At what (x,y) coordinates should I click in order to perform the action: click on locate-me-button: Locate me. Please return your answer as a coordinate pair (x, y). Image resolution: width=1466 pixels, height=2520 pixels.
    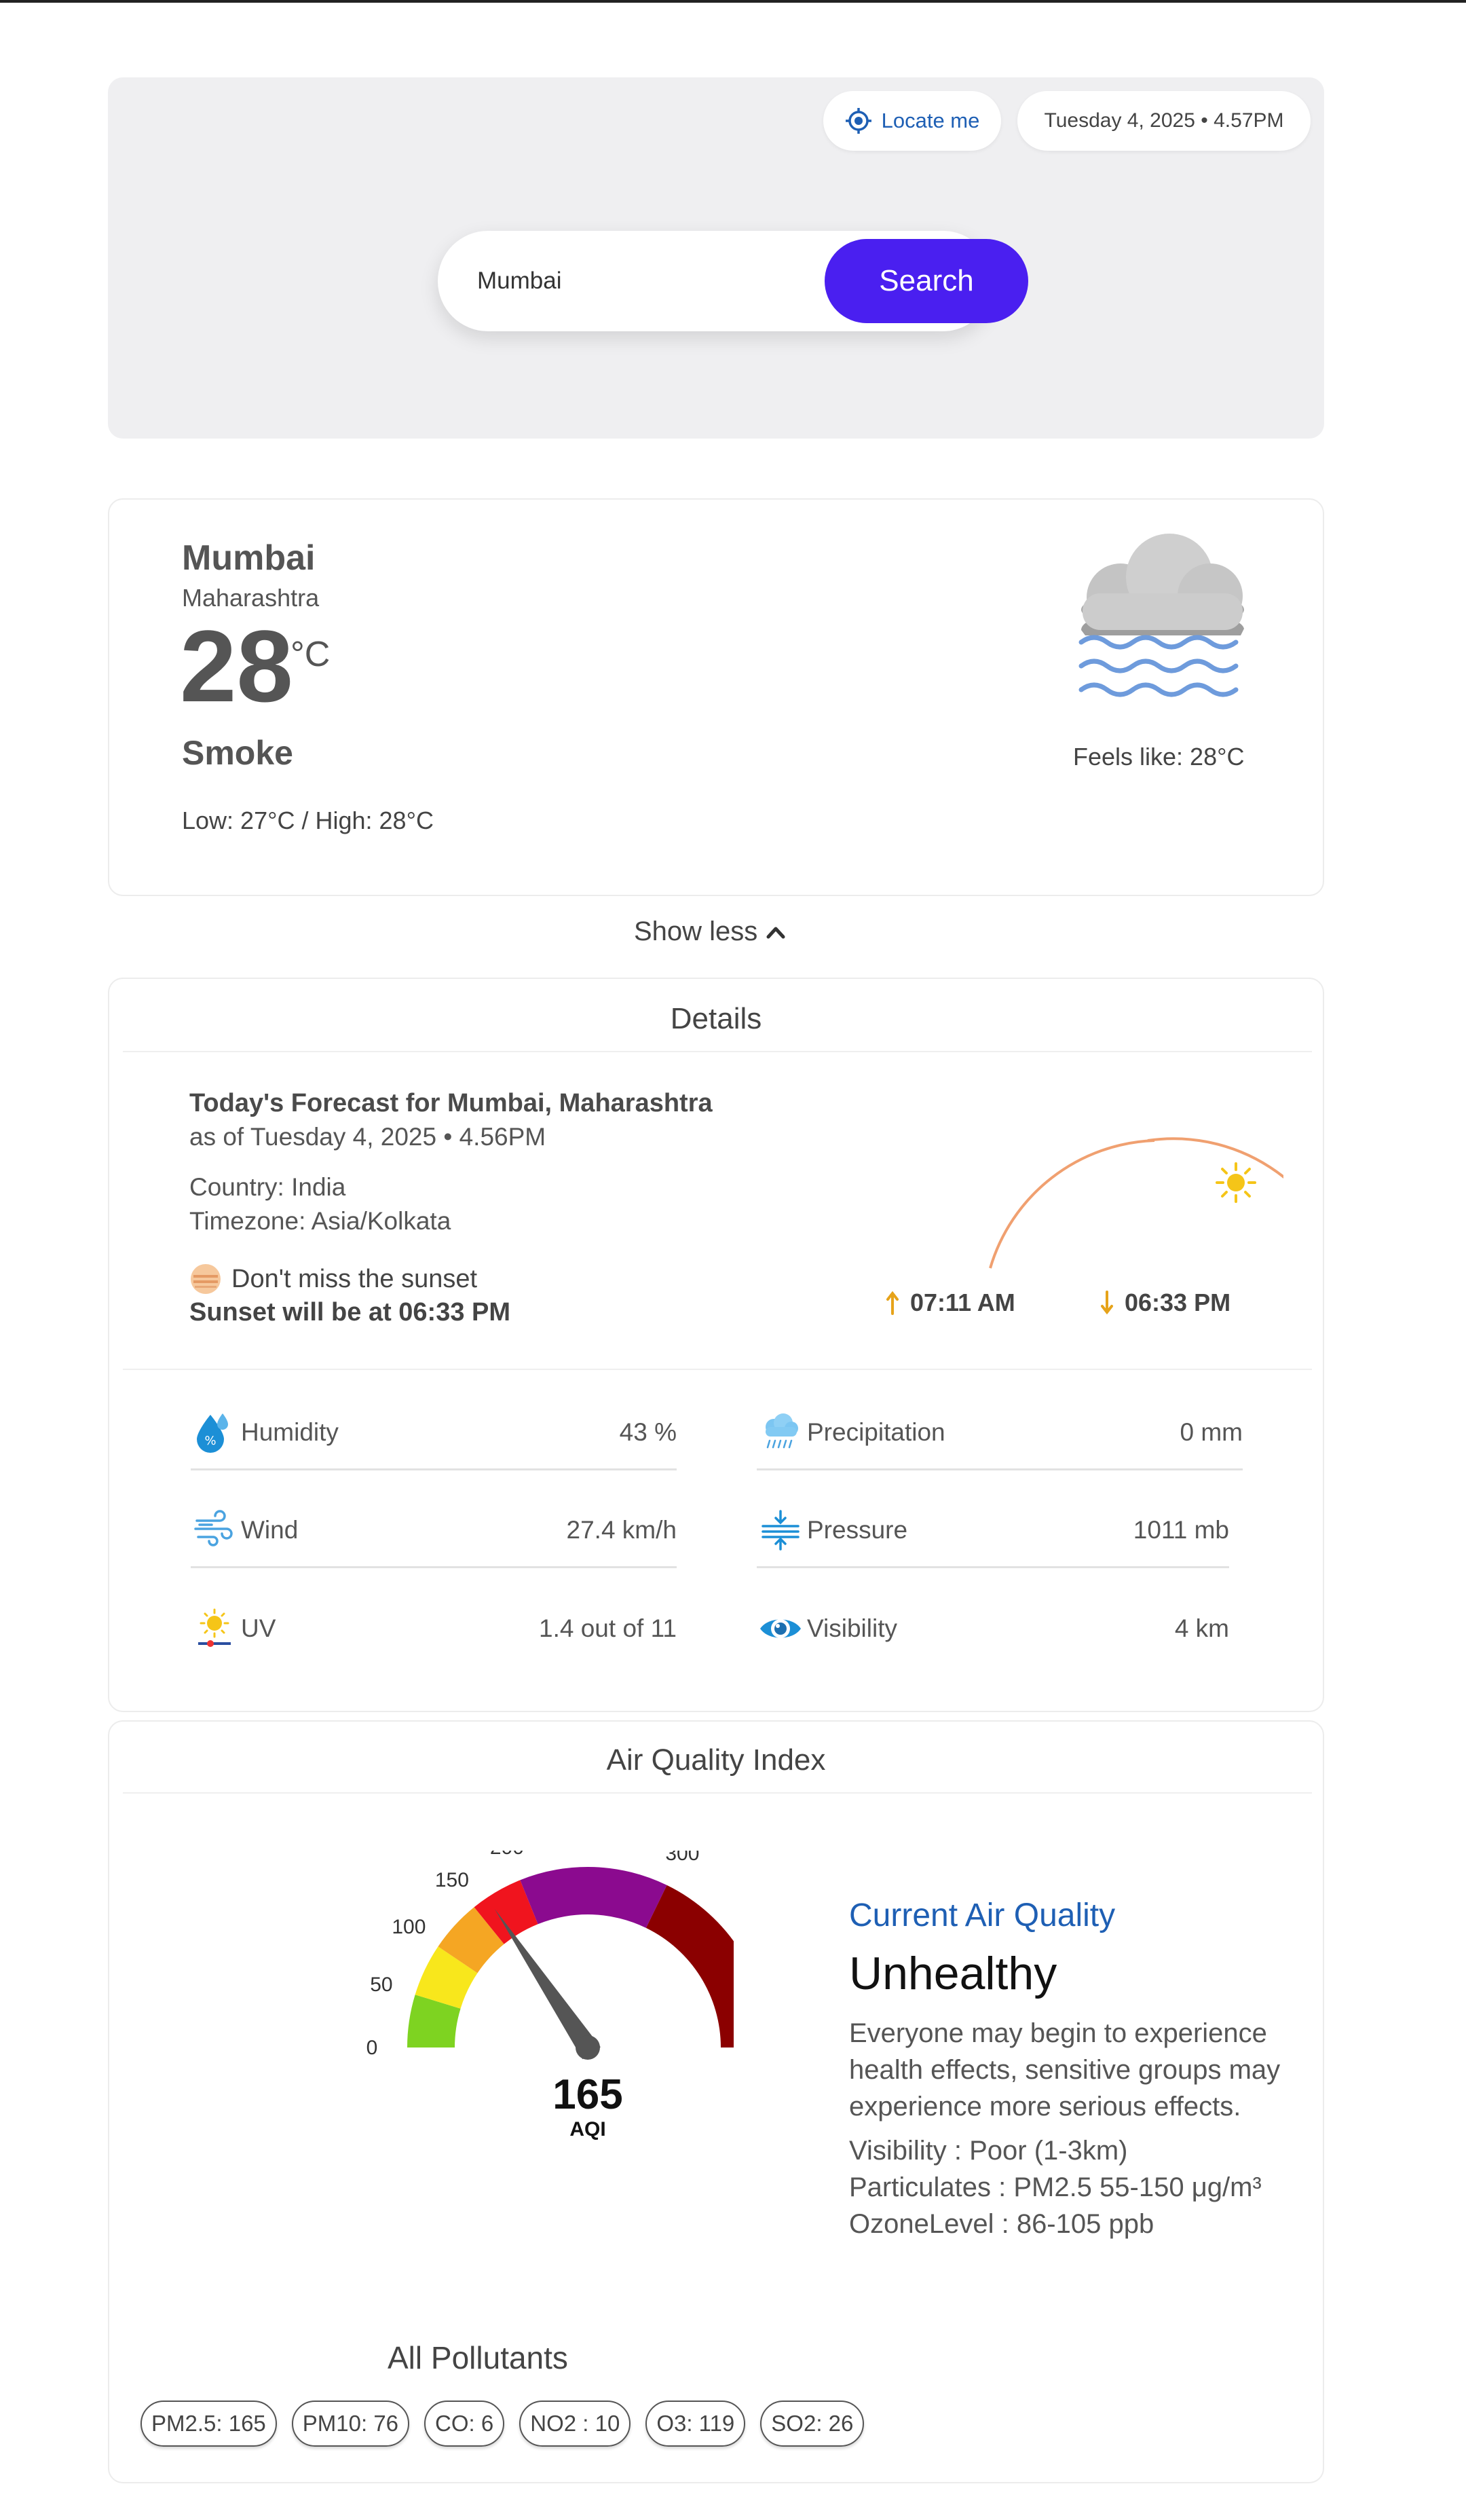
    Looking at the image, I should click on (912, 121).